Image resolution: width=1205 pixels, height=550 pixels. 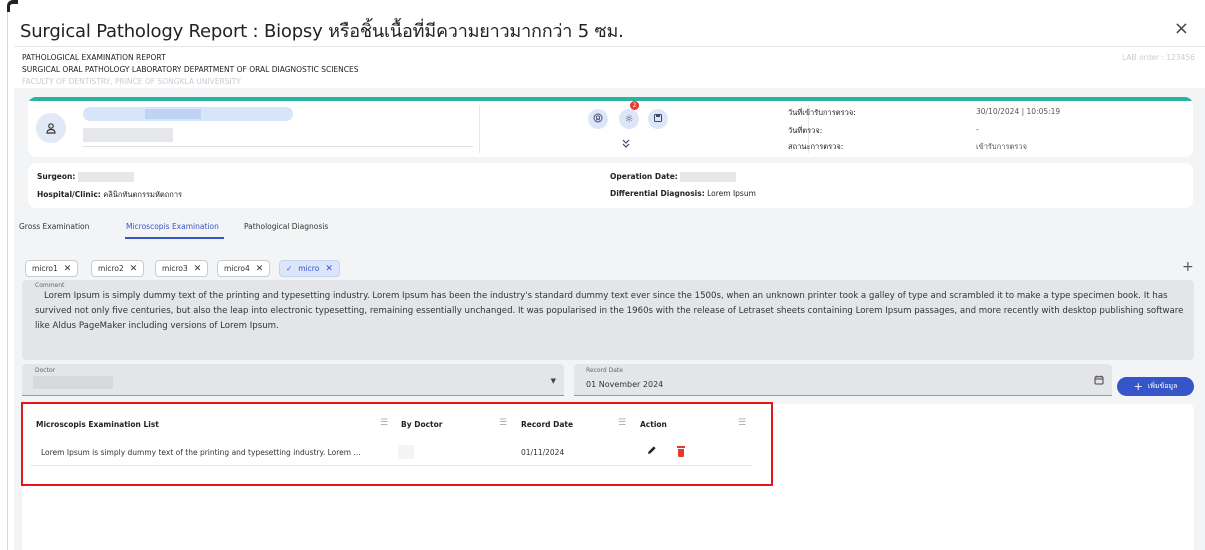 What do you see at coordinates (9, 275) in the screenshot?
I see `window-edge` at bounding box center [9, 275].